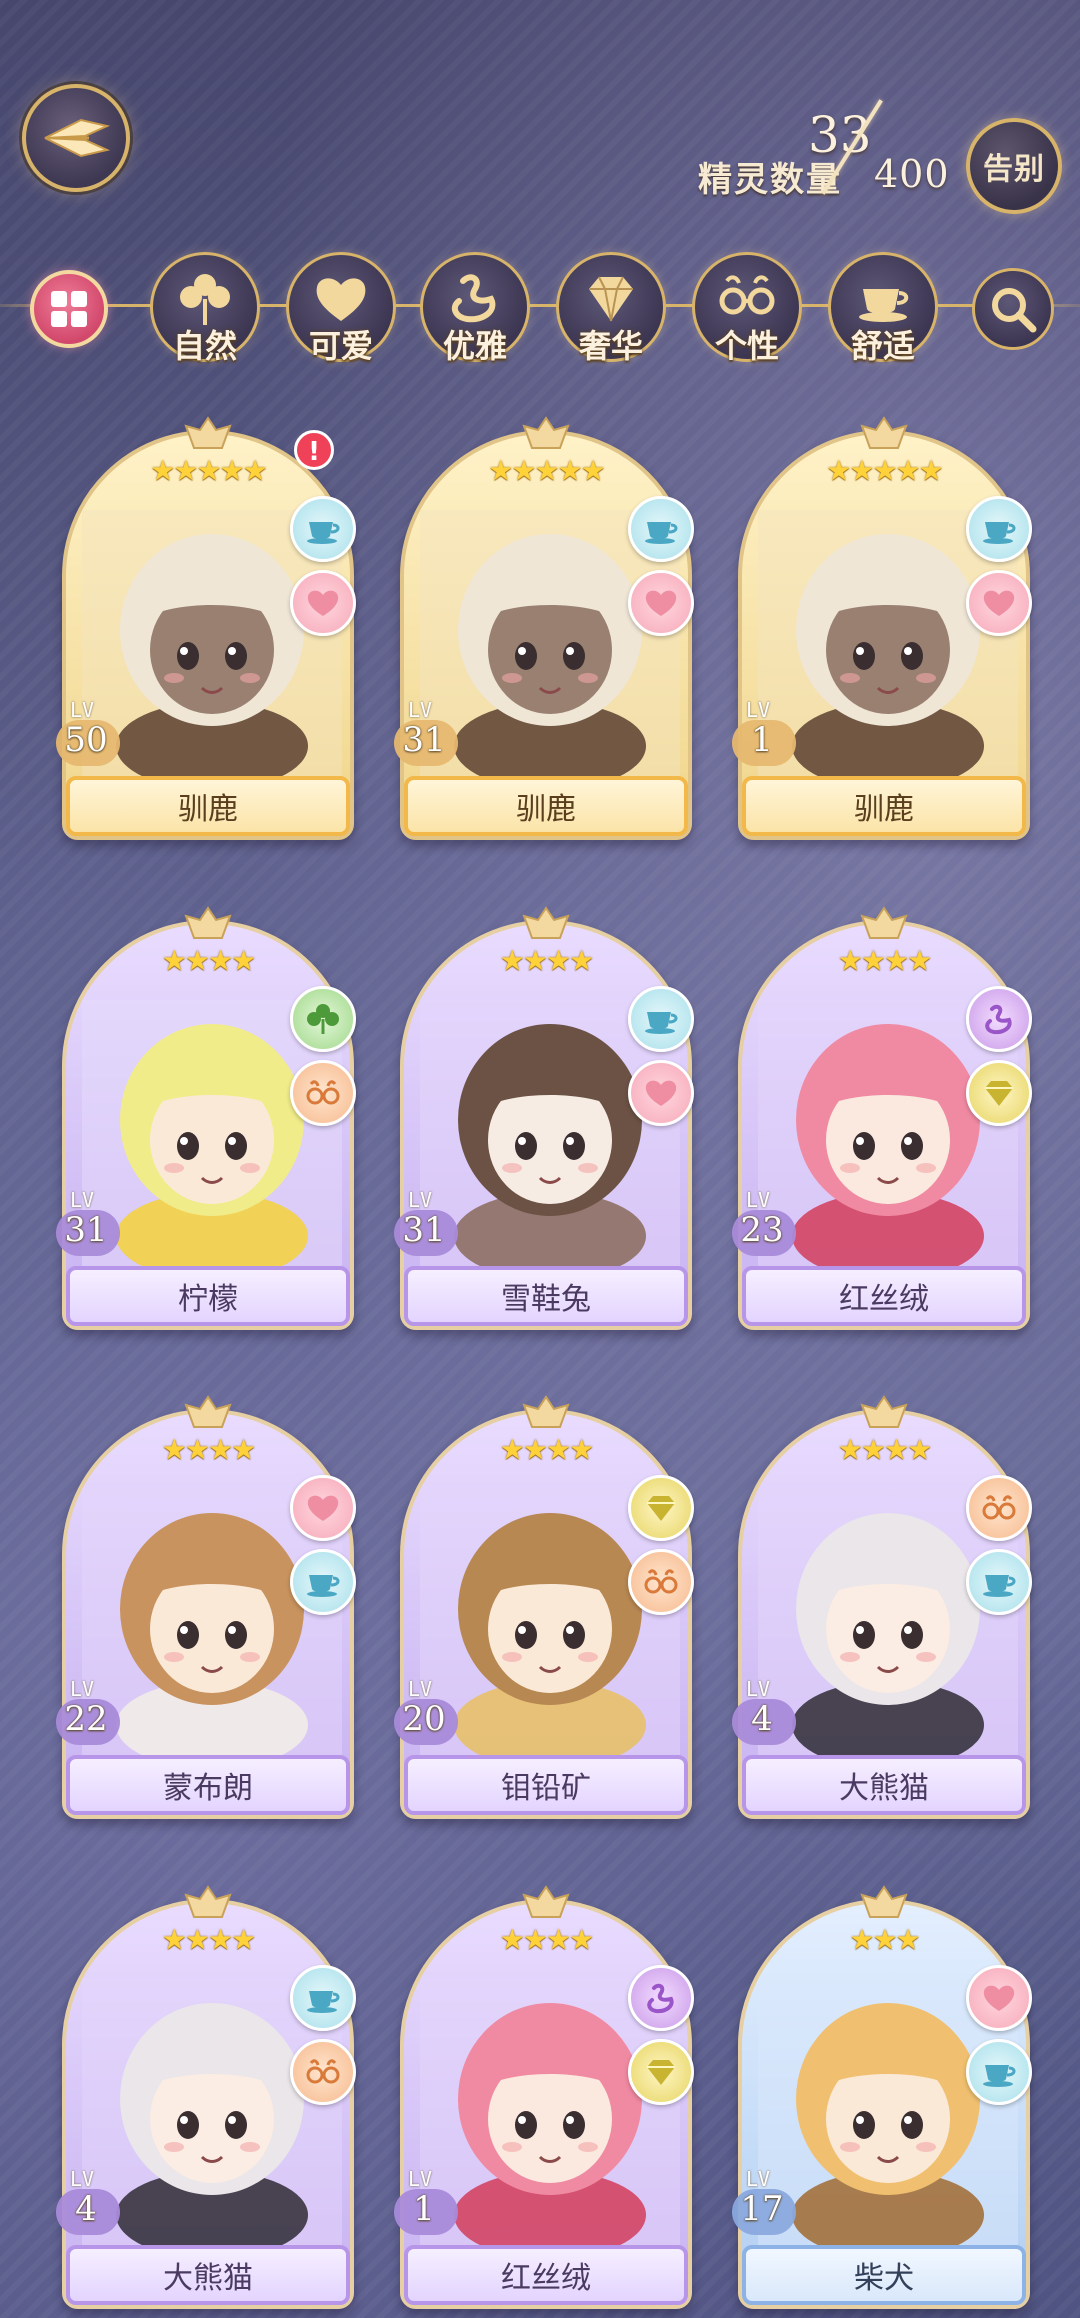  What do you see at coordinates (882, 1118) in the screenshot?
I see `spirit-card: ★★★★ LV 23 红丝绒` at bounding box center [882, 1118].